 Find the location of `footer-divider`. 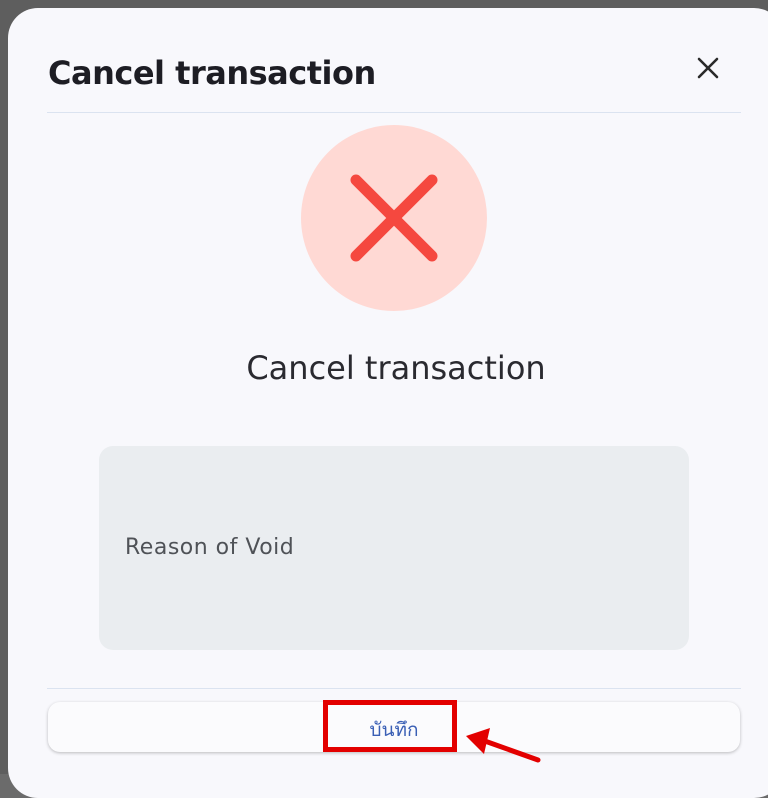

footer-divider is located at coordinates (394, 688).